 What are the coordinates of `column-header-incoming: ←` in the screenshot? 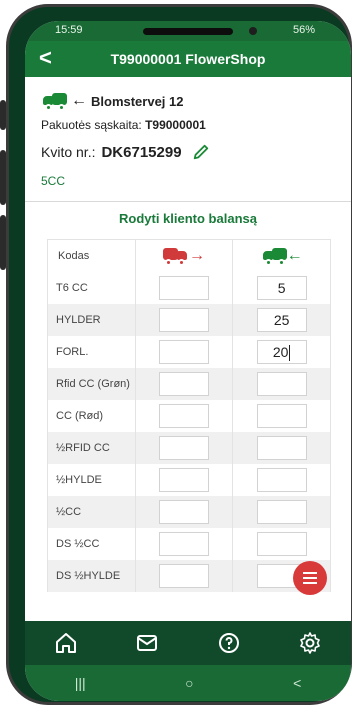 It's located at (281, 255).